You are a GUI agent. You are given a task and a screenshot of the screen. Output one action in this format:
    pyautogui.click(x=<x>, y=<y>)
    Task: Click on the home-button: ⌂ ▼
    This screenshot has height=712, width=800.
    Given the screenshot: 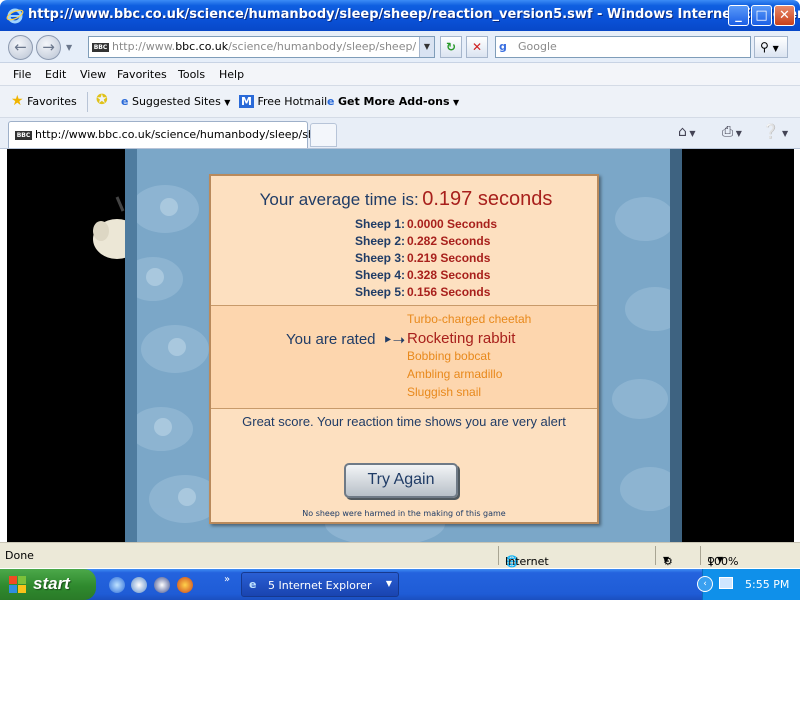 What is the action you would take?
    pyautogui.click(x=687, y=132)
    